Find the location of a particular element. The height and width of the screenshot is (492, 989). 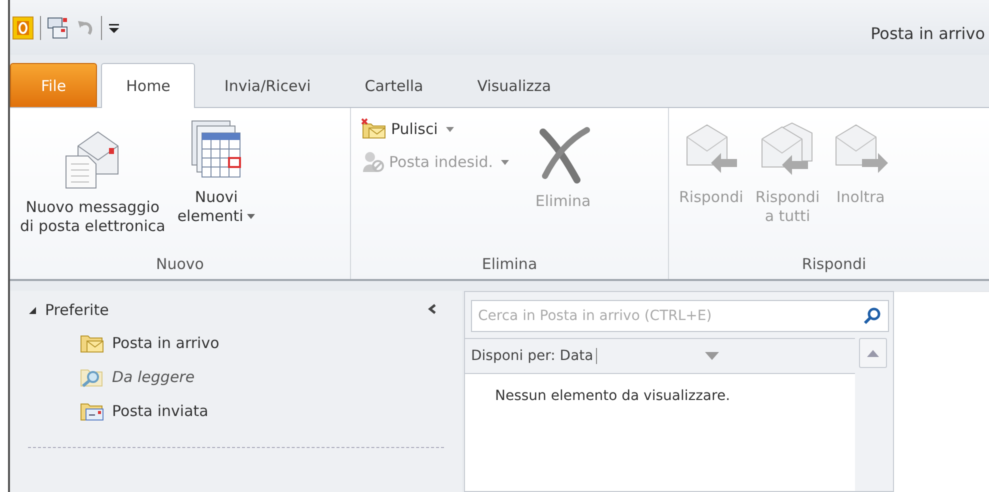

expanded-triangle-icon is located at coordinates (32, 310).